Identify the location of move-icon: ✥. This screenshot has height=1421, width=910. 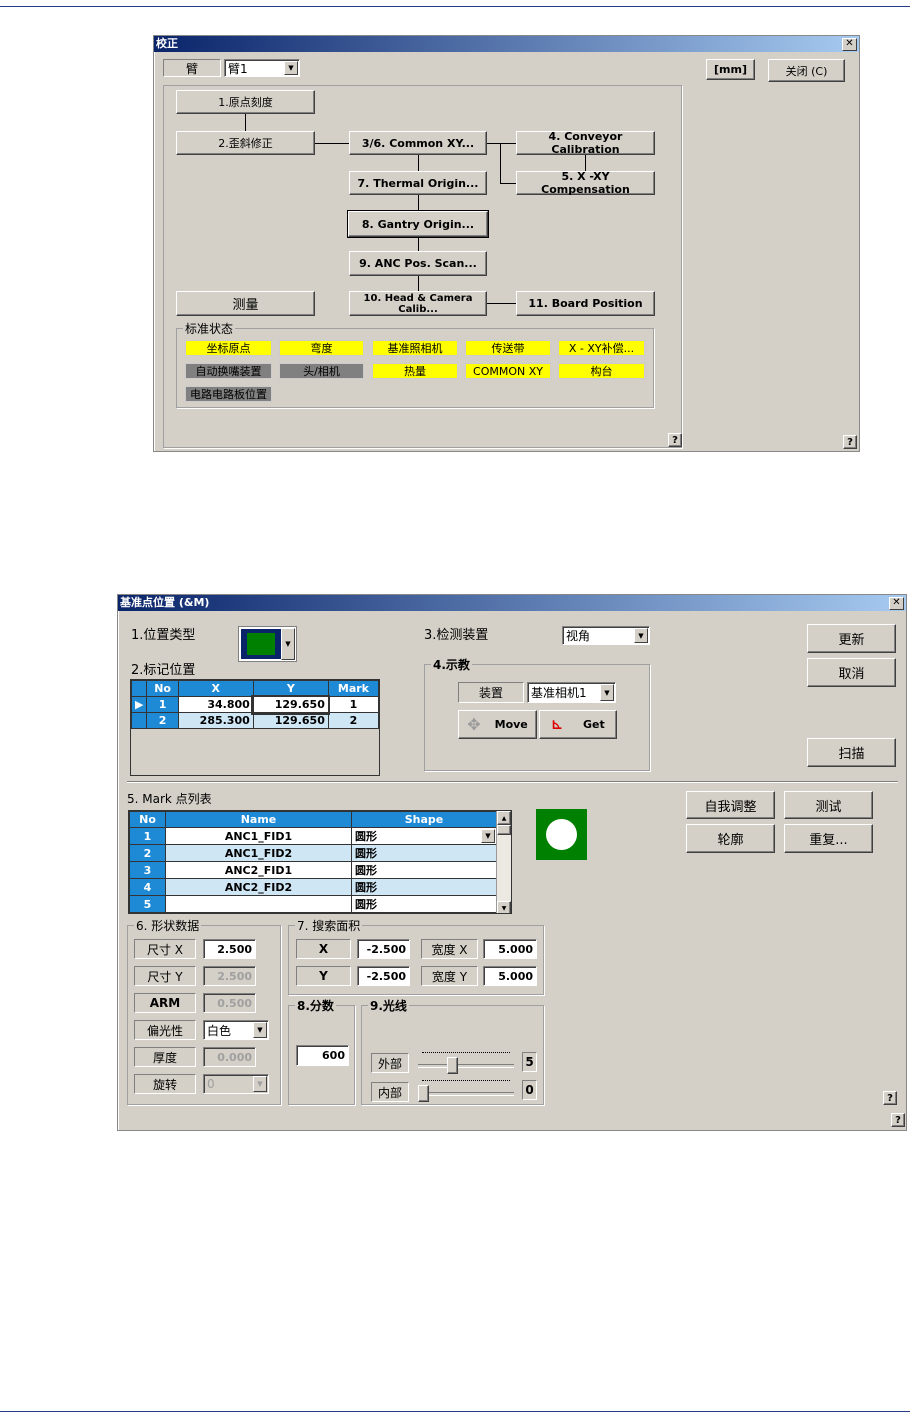
(474, 724).